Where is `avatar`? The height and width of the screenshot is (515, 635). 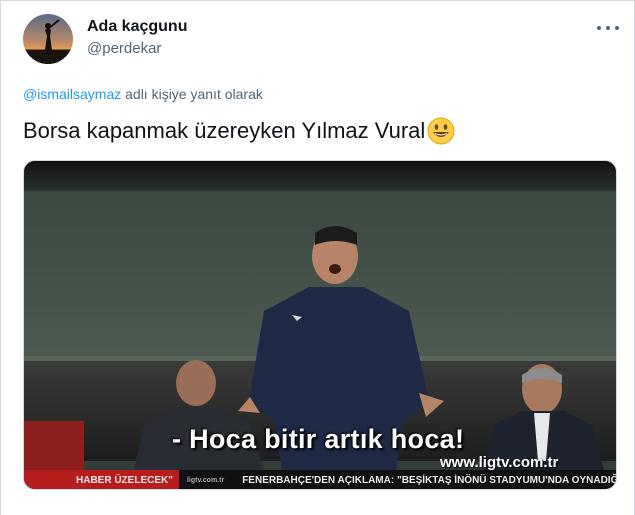 avatar is located at coordinates (48, 39).